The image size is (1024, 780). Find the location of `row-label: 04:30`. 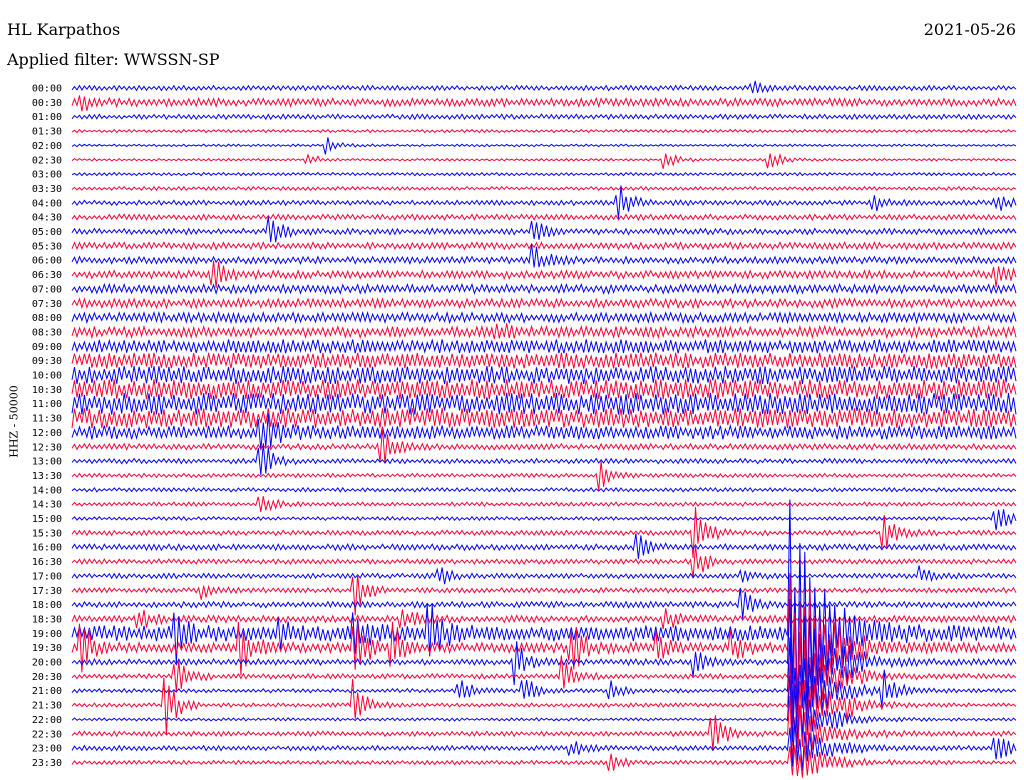

row-label: 04:30 is located at coordinates (47, 218).